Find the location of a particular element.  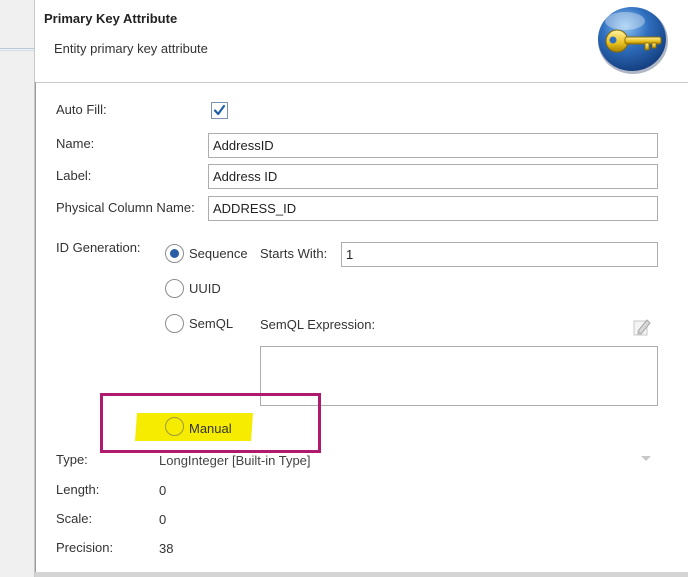

precision-value: 38 is located at coordinates (166, 548).